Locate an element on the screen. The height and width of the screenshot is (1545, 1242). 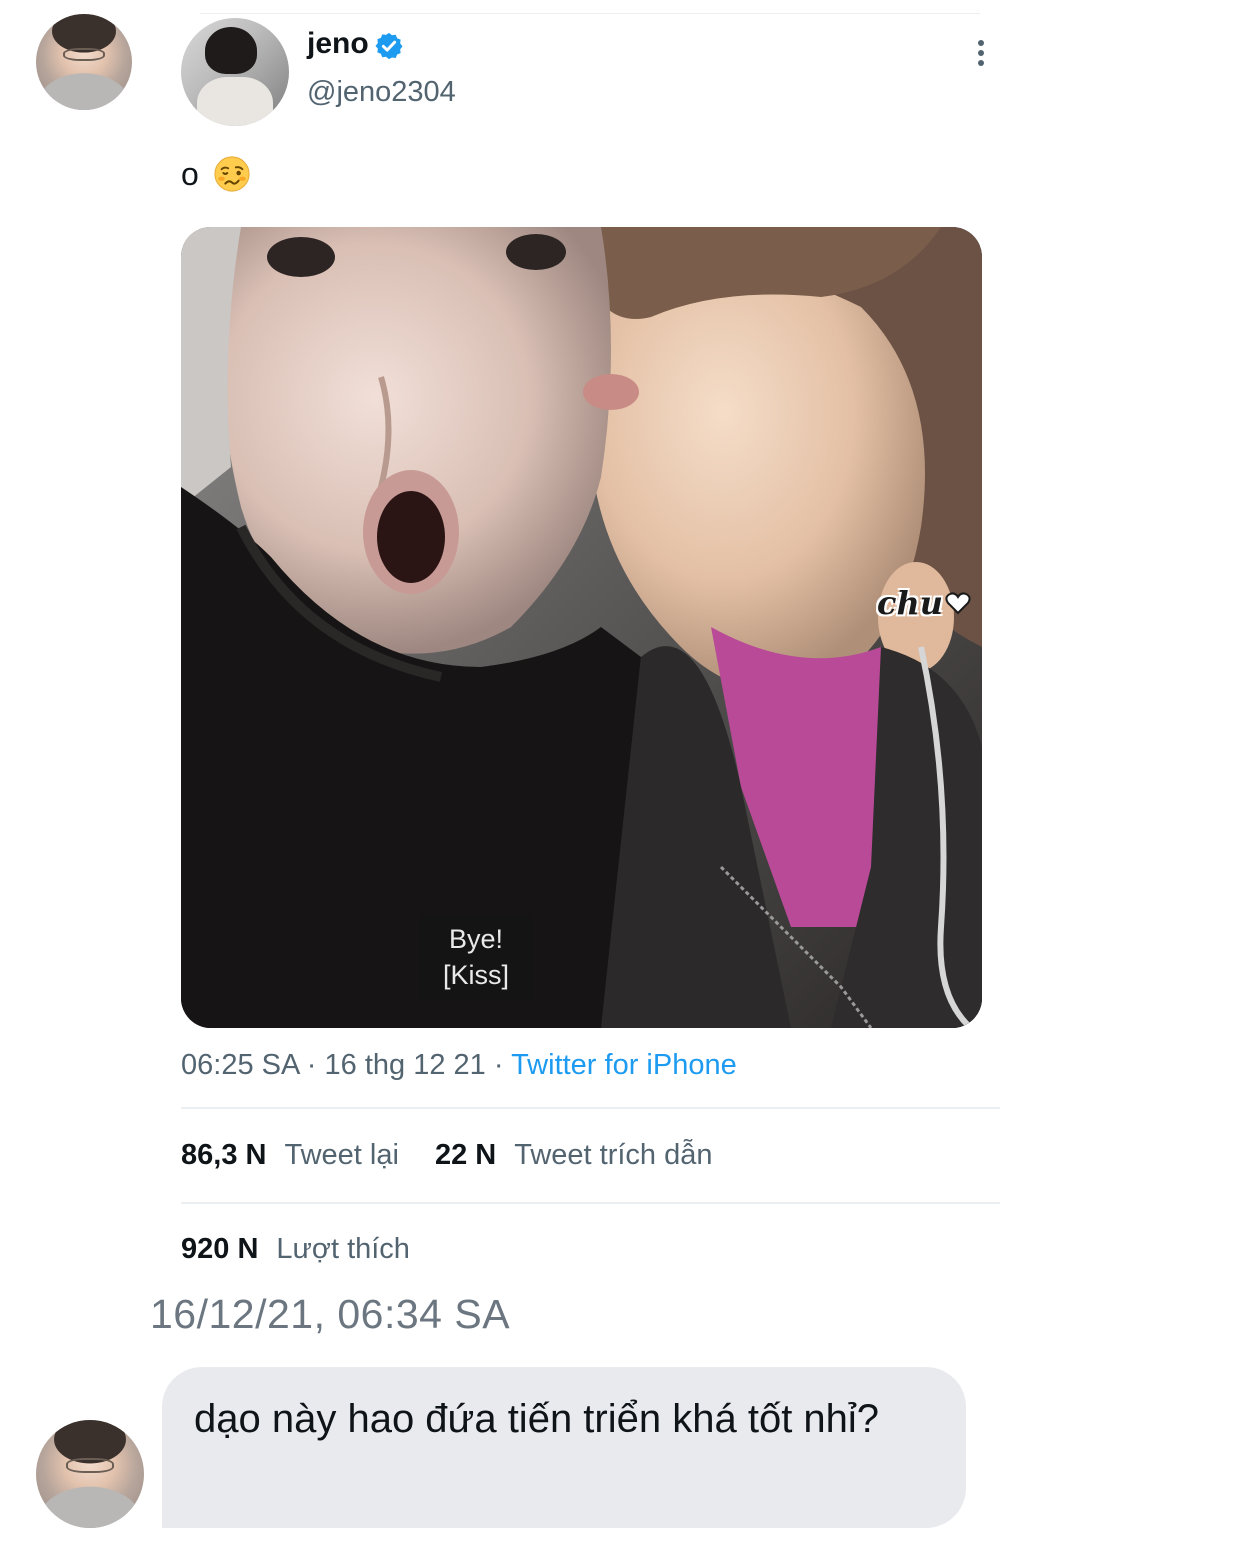
tweet-source-link: Twitter for iPhone is located at coordinates (624, 1065).